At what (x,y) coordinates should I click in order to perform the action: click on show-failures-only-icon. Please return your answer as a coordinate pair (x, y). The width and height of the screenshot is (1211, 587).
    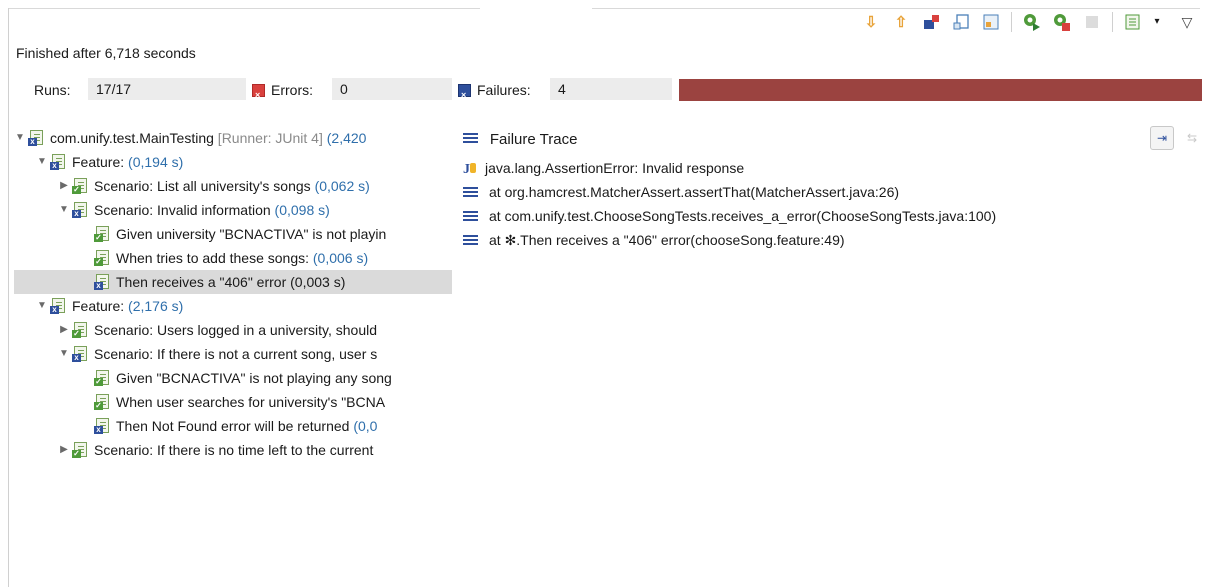
    Looking at the image, I should click on (931, 22).